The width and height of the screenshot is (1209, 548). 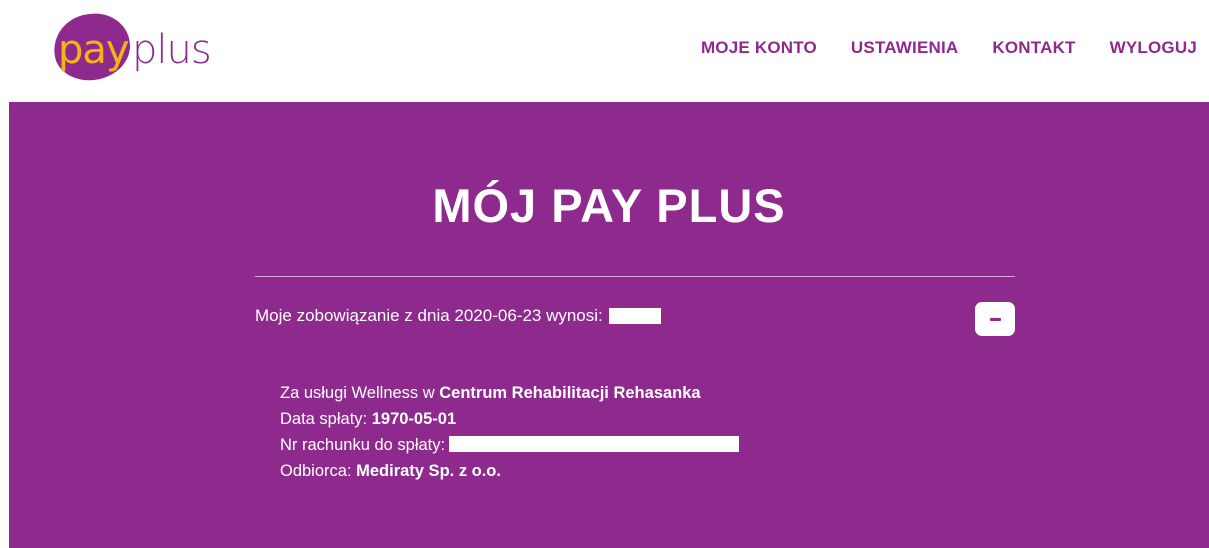 I want to click on page-title: MÓJ PAY PLUS, so click(x=609, y=205).